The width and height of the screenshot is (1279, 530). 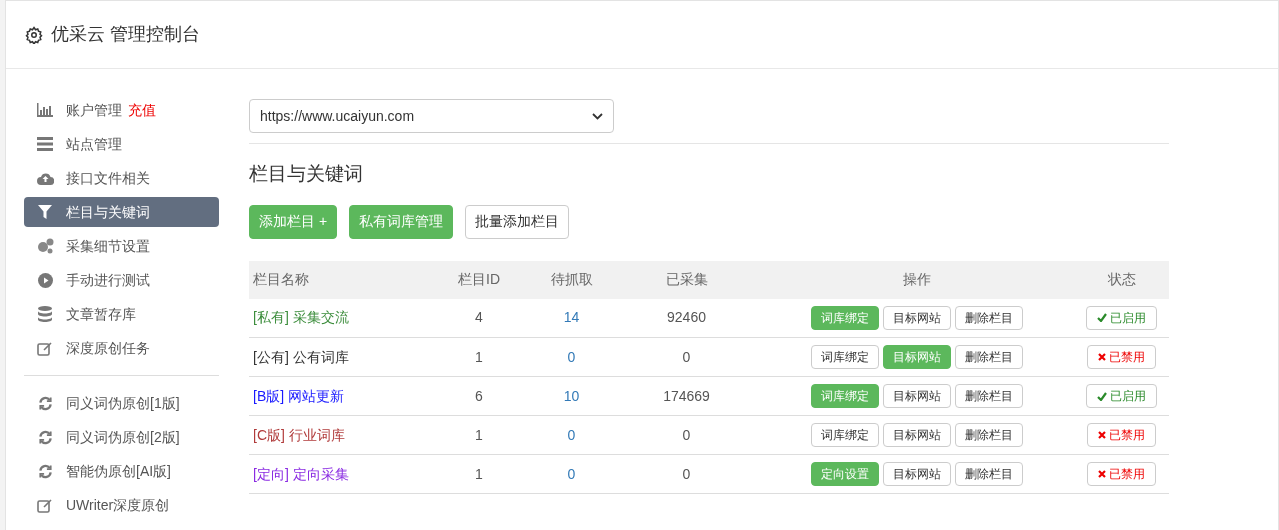 I want to click on column-header: 栏目ID, so click(x=479, y=279).